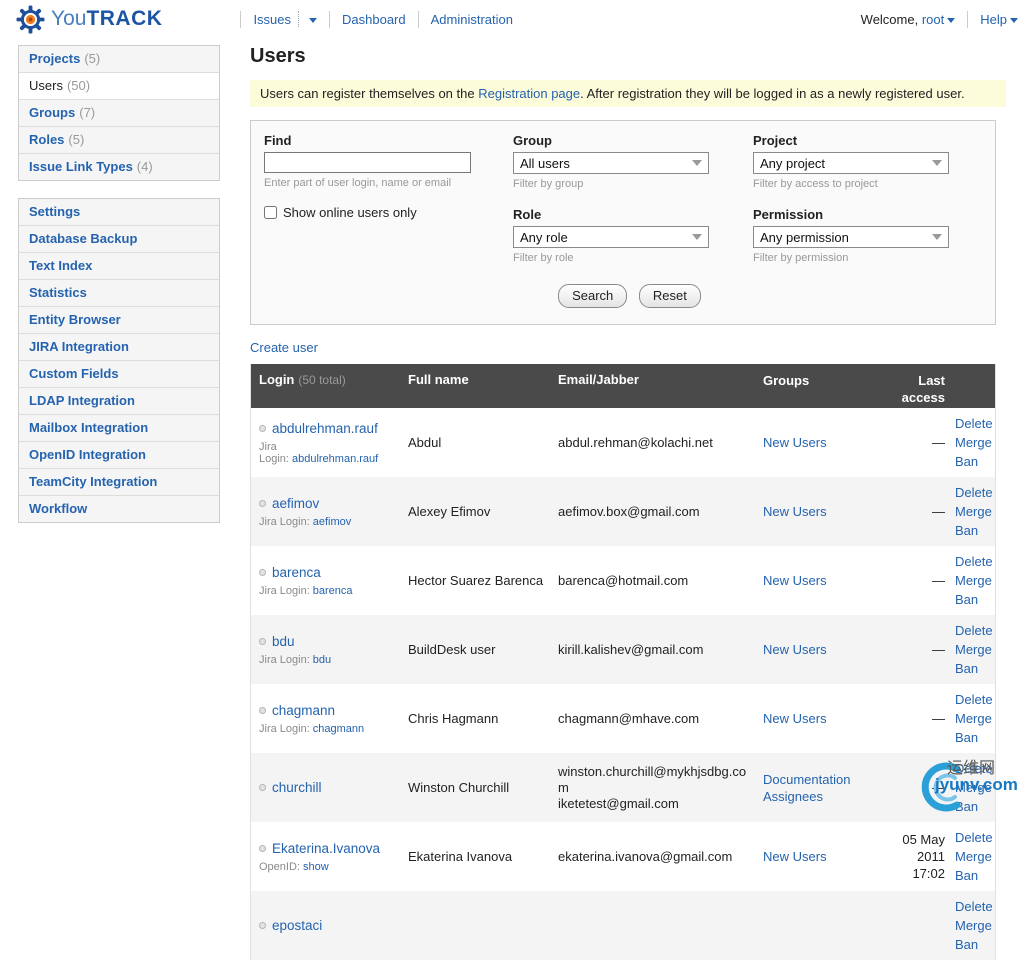  I want to click on user-menu: root, so click(933, 19).